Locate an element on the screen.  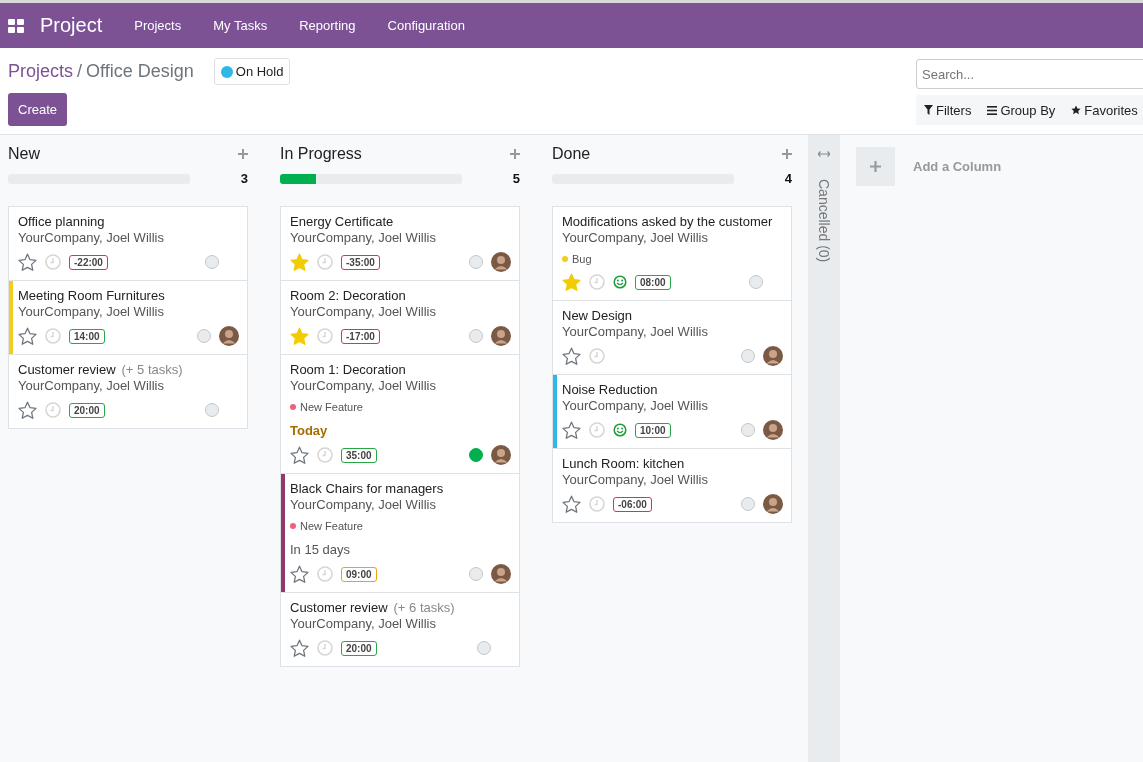
search-option-button: Group By is located at coordinates (1021, 110).